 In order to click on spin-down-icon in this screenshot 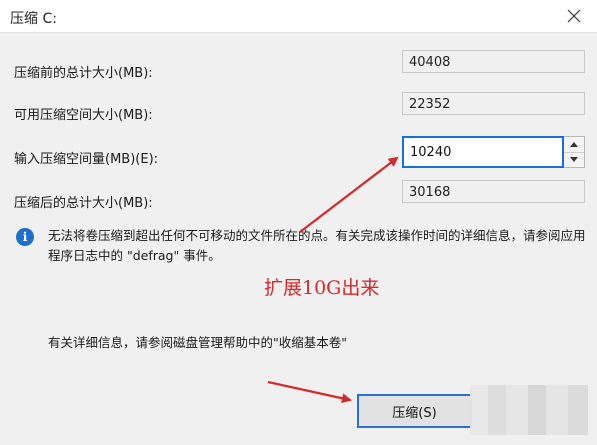, I will do `click(574, 159)`.